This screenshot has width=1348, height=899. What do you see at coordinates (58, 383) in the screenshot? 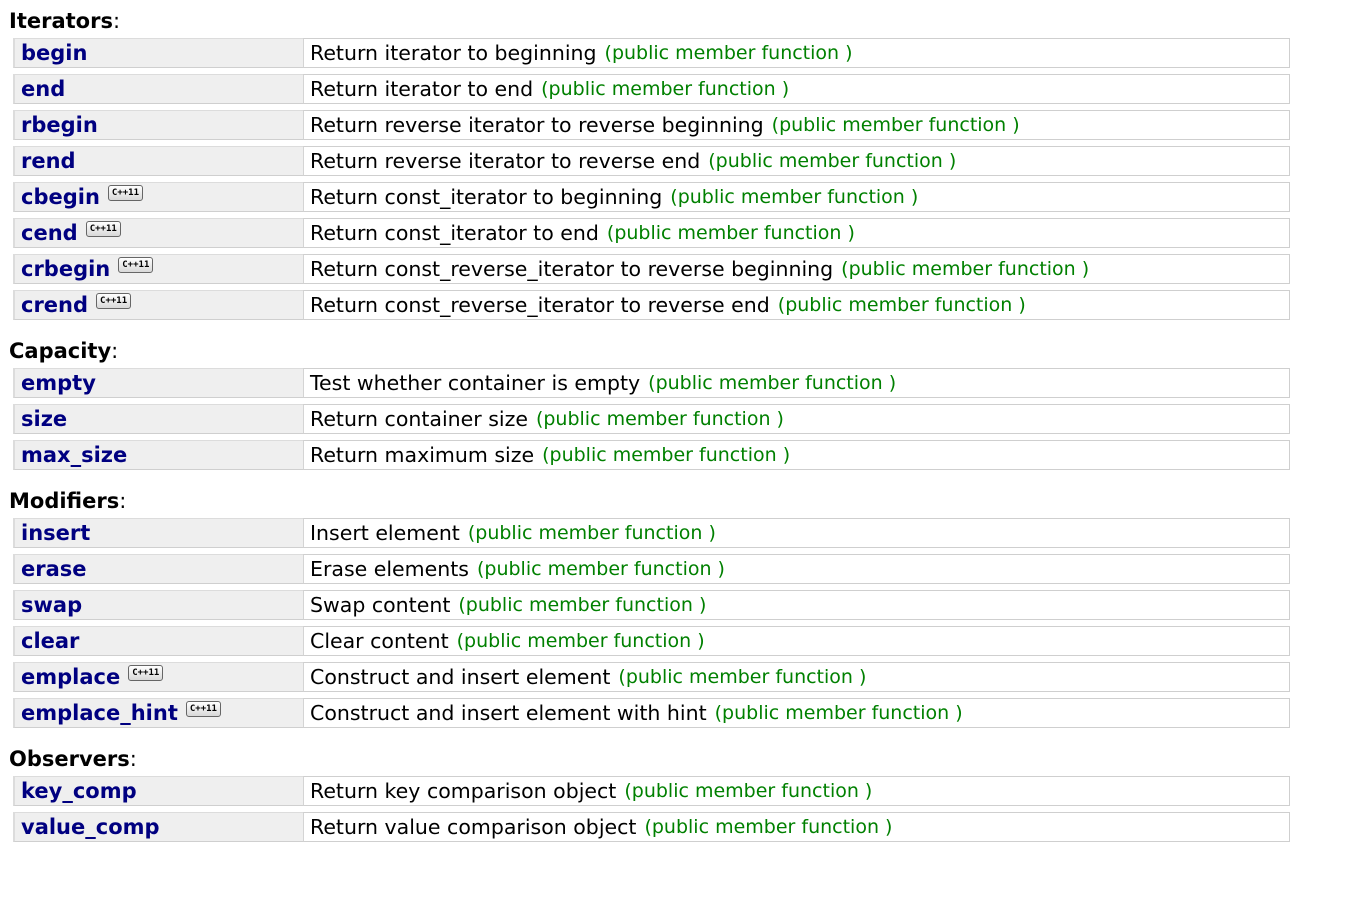
I see `member-link-empty: empty` at bounding box center [58, 383].